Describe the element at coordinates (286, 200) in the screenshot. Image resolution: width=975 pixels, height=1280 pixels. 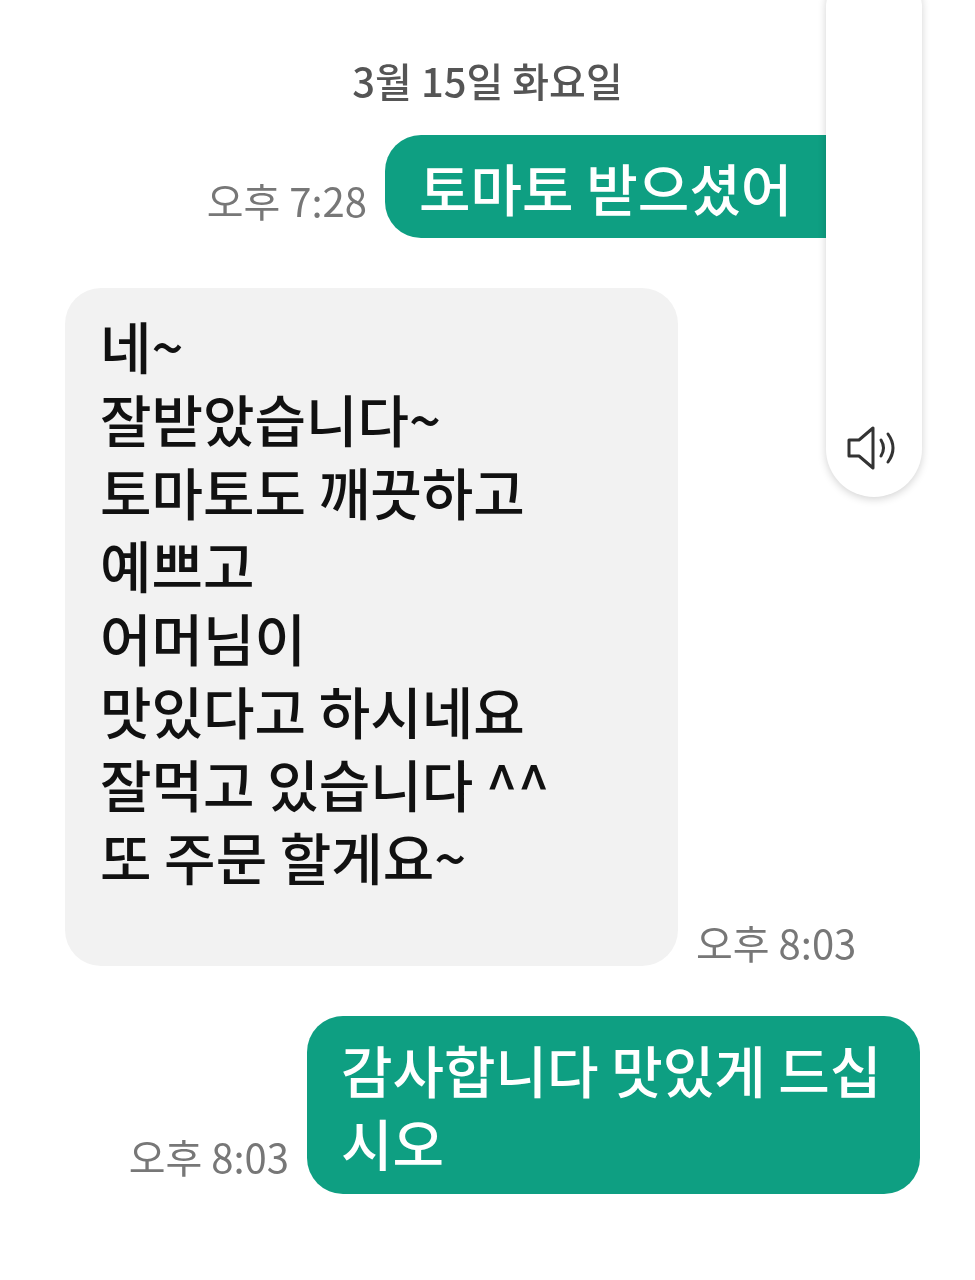
I see `message-time: 오후 7:28` at that location.